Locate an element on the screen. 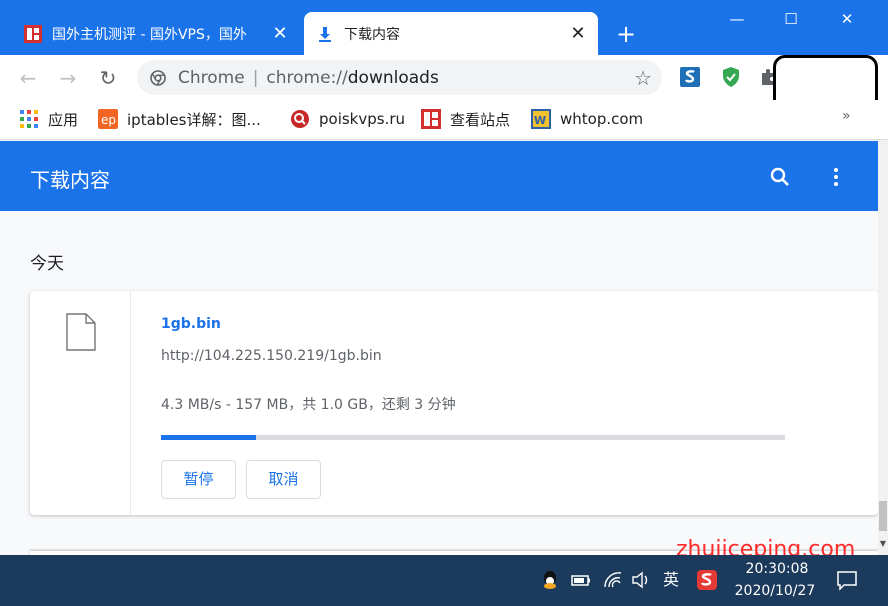 This screenshot has width=888, height=606. svg-text: W is located at coordinates (540, 120).